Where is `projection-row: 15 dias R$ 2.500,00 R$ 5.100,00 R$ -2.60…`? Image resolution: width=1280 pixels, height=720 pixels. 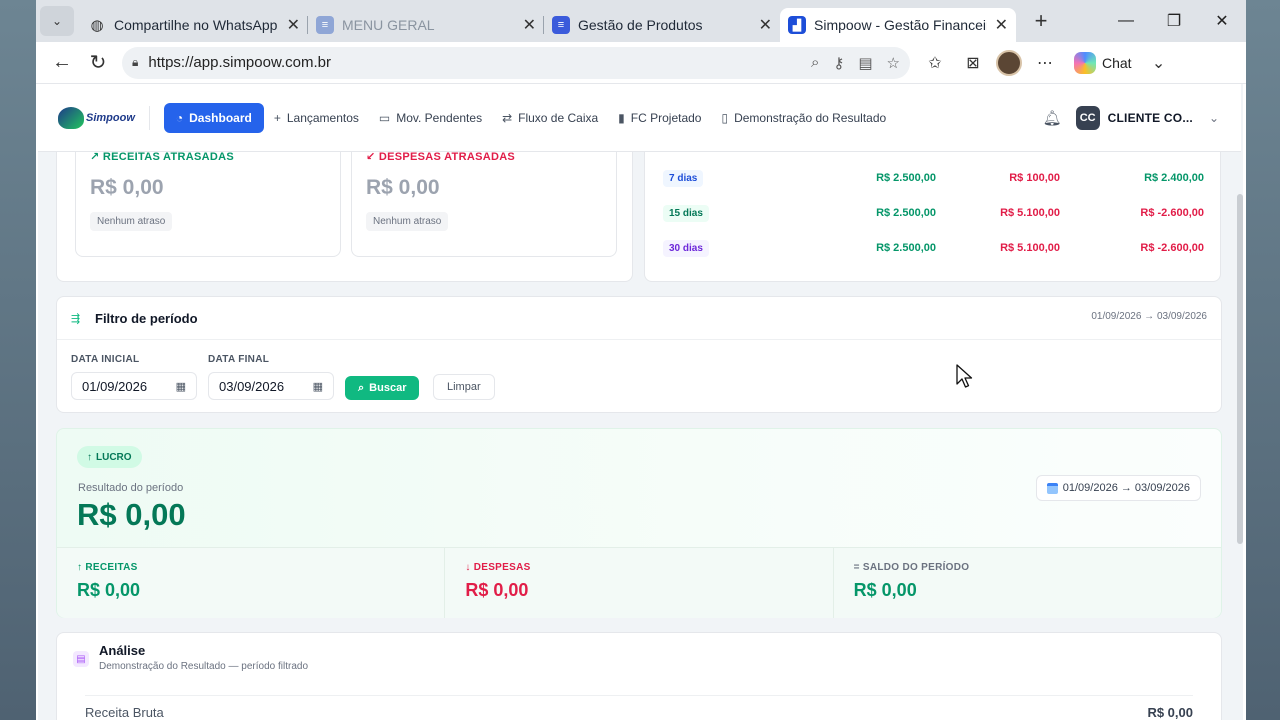
projection-row: 15 dias R$ 2.500,00 R$ 5.100,00 R$ -2.60… is located at coordinates (933, 213).